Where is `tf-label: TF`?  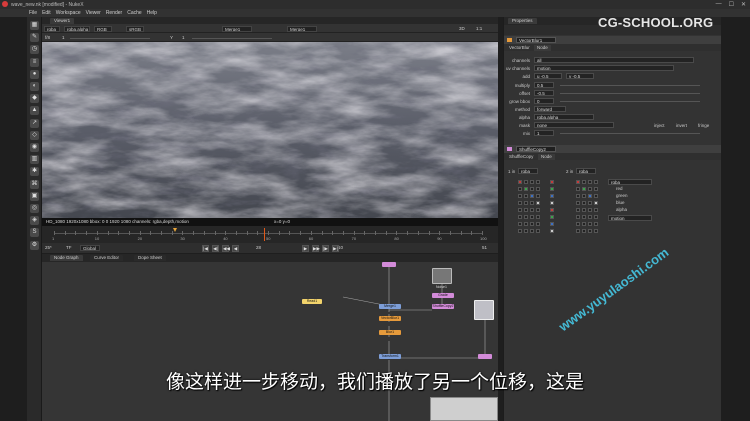 tf-label: TF is located at coordinates (69, 248).